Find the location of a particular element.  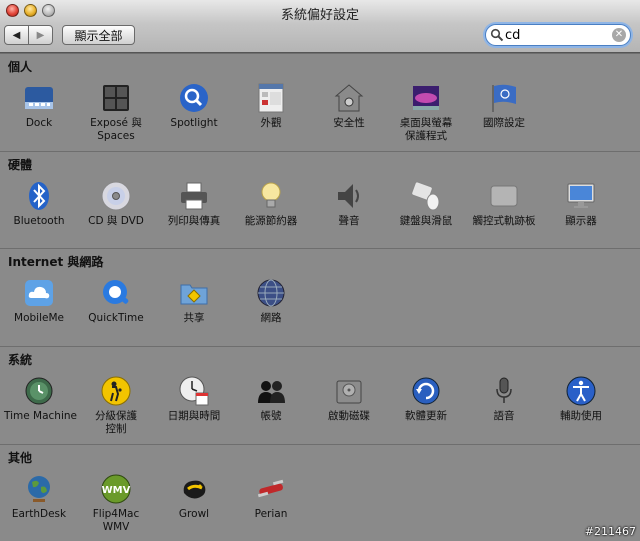

lightbulb-icon is located at coordinates (271, 196).